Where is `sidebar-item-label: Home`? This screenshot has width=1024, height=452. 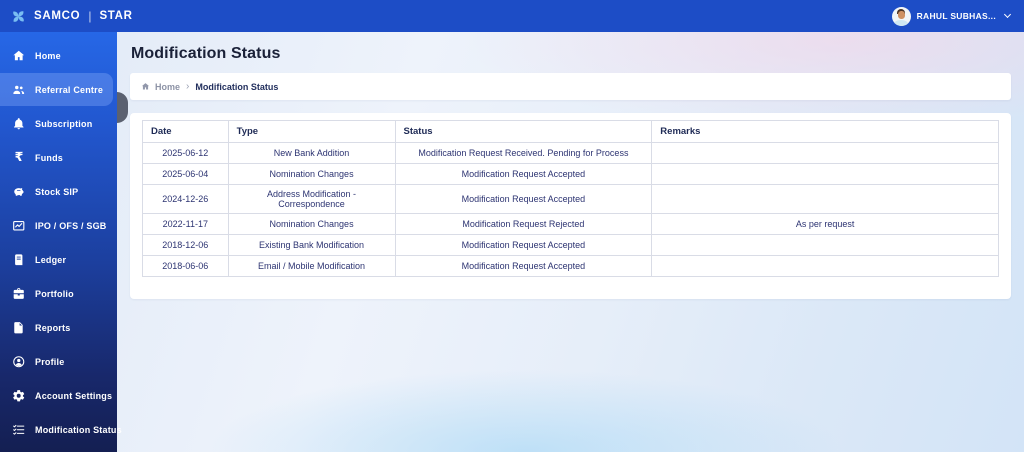
sidebar-item-label: Home is located at coordinates (48, 55).